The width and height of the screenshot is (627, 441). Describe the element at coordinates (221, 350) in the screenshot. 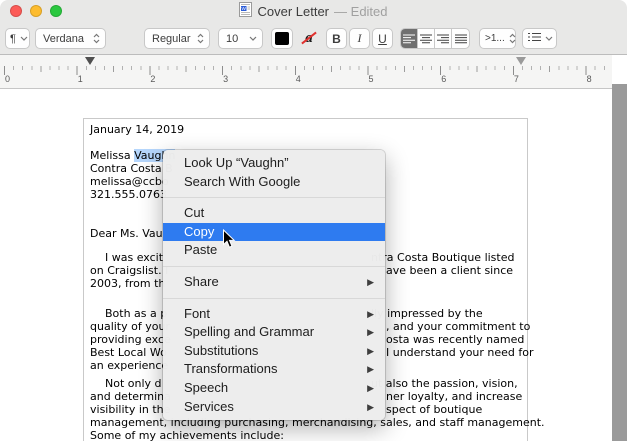

I see `menu-item-label: Substitutions` at that location.